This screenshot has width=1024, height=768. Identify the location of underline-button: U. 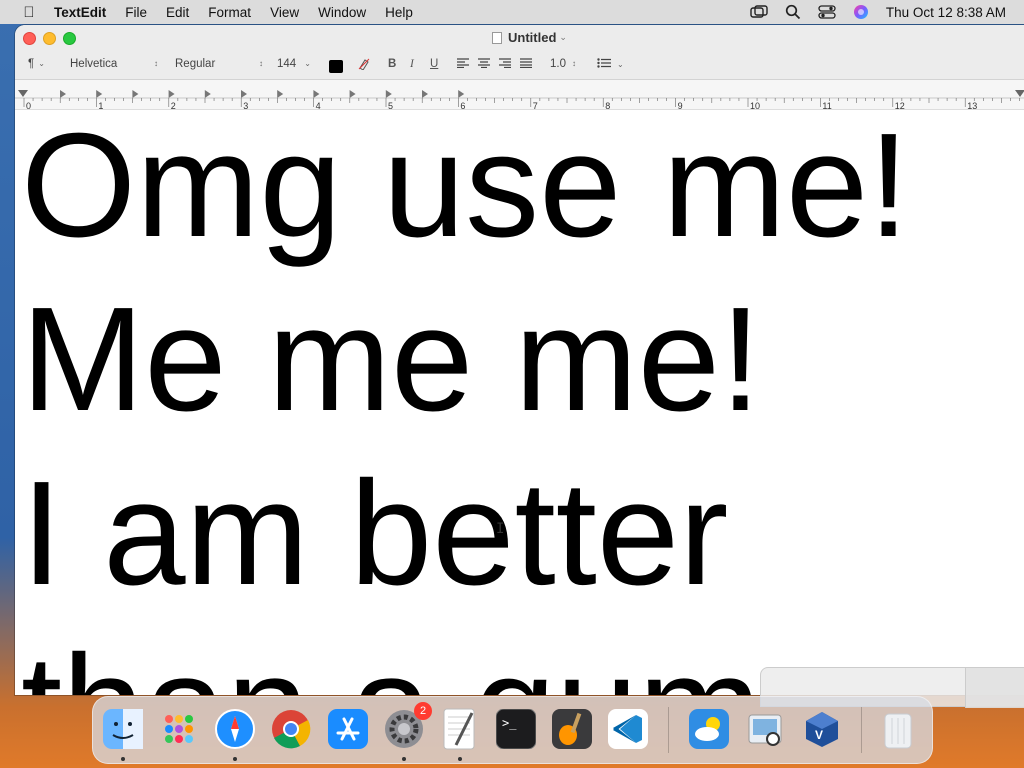
(434, 64).